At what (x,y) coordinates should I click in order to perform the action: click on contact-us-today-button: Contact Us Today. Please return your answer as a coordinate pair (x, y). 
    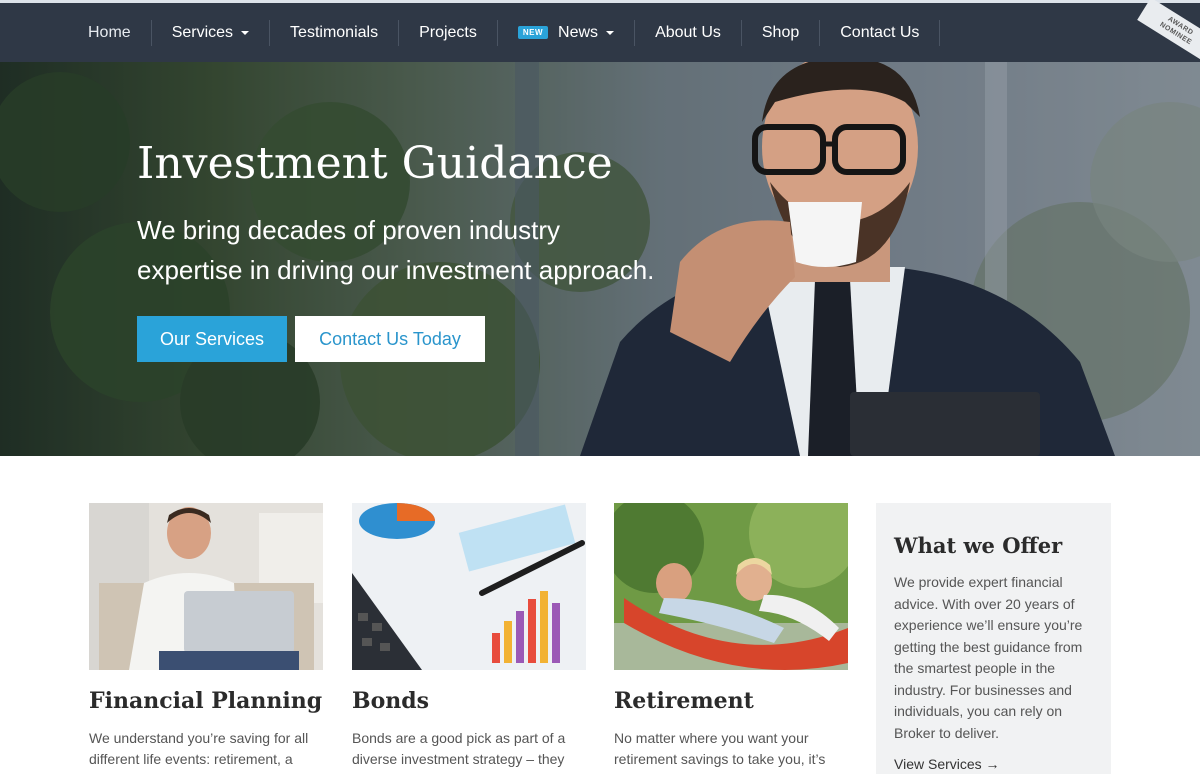
    Looking at the image, I should click on (390, 339).